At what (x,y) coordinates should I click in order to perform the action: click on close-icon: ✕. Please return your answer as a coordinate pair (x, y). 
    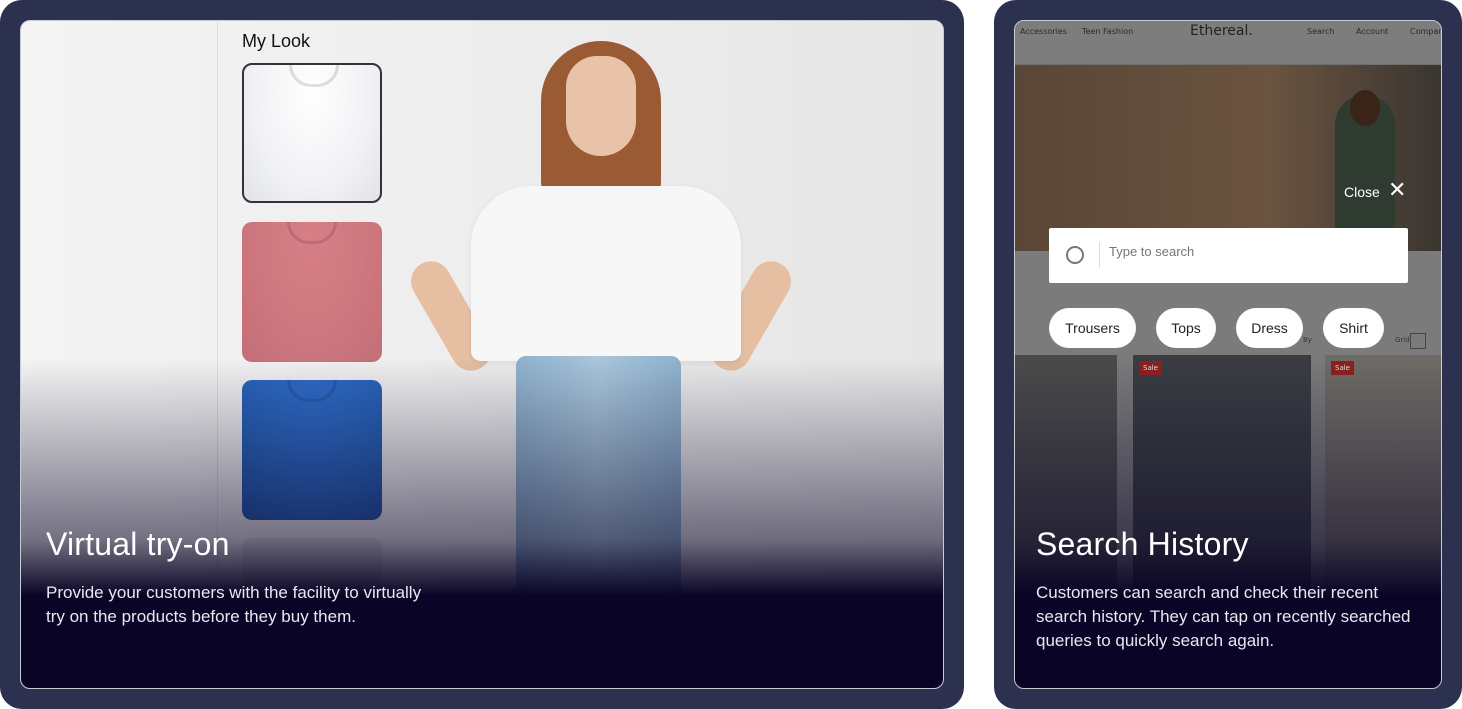
    Looking at the image, I should click on (1397, 190).